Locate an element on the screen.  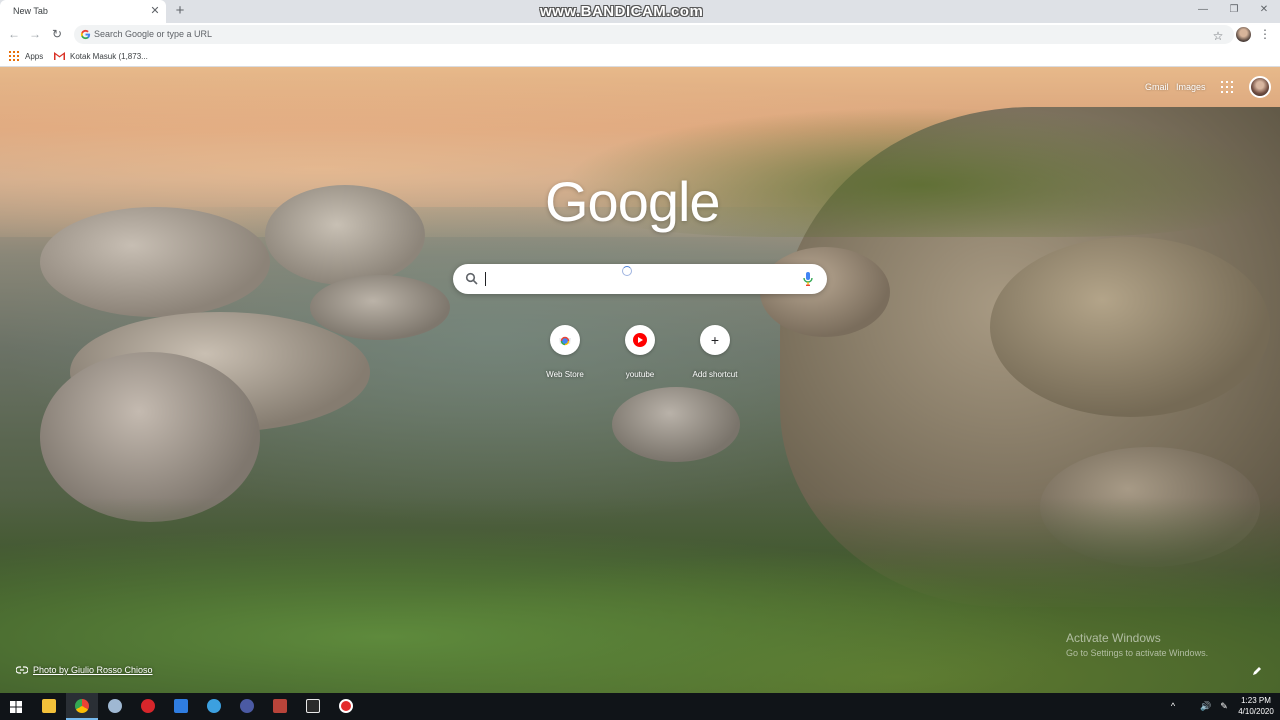
new-tab-button: + is located at coordinates (180, 11).